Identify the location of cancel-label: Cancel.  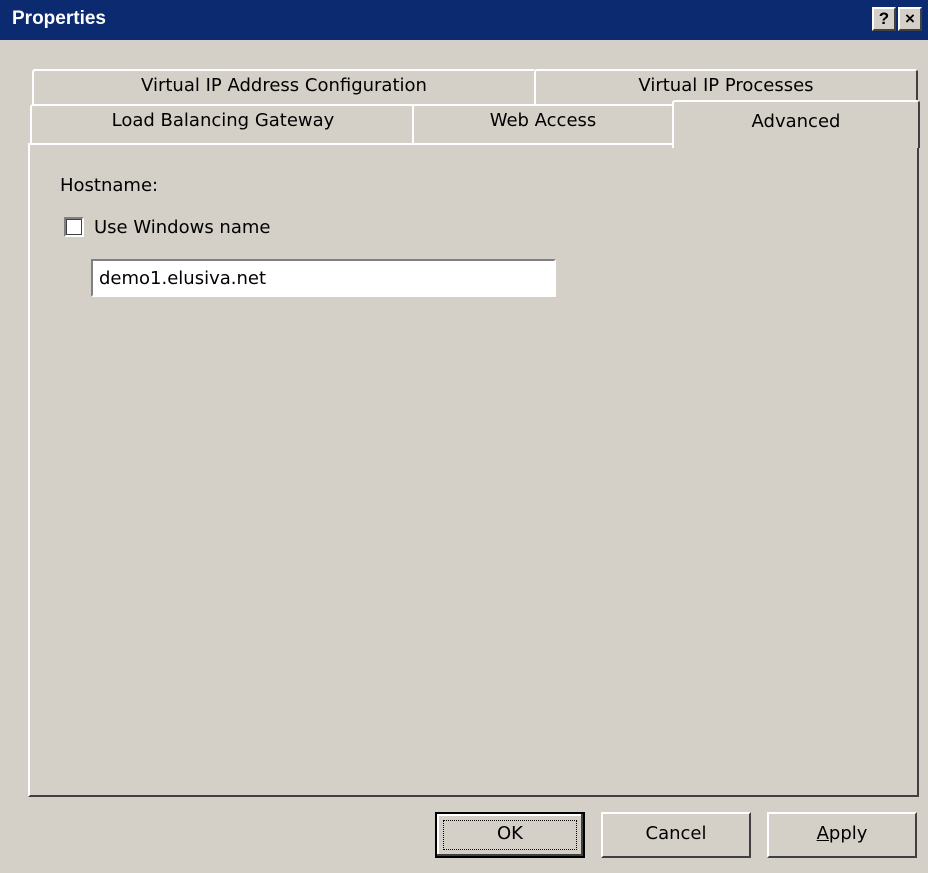
(676, 833).